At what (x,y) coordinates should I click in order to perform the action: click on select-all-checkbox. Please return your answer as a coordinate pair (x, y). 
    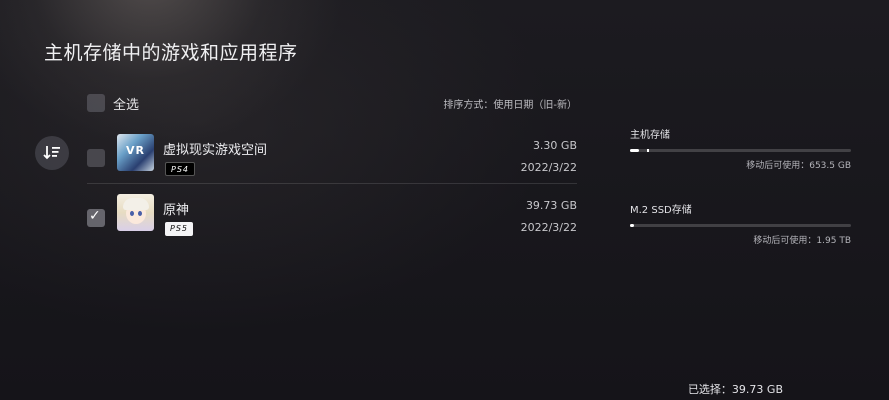
    Looking at the image, I should click on (96, 103).